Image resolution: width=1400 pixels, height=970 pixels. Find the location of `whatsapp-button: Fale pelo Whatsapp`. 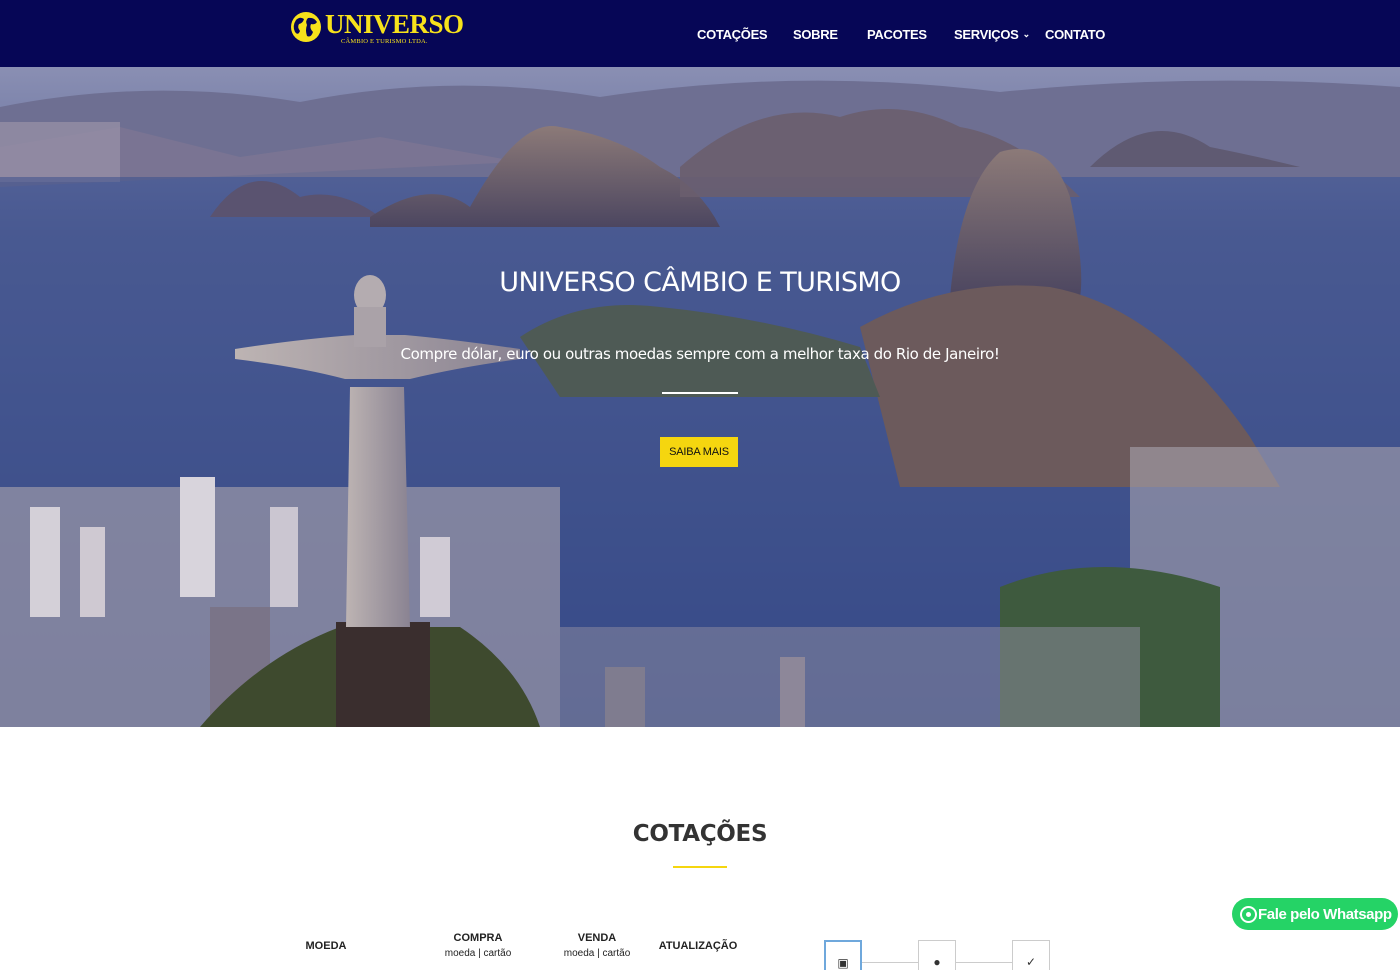

whatsapp-button: Fale pelo Whatsapp is located at coordinates (1315, 914).